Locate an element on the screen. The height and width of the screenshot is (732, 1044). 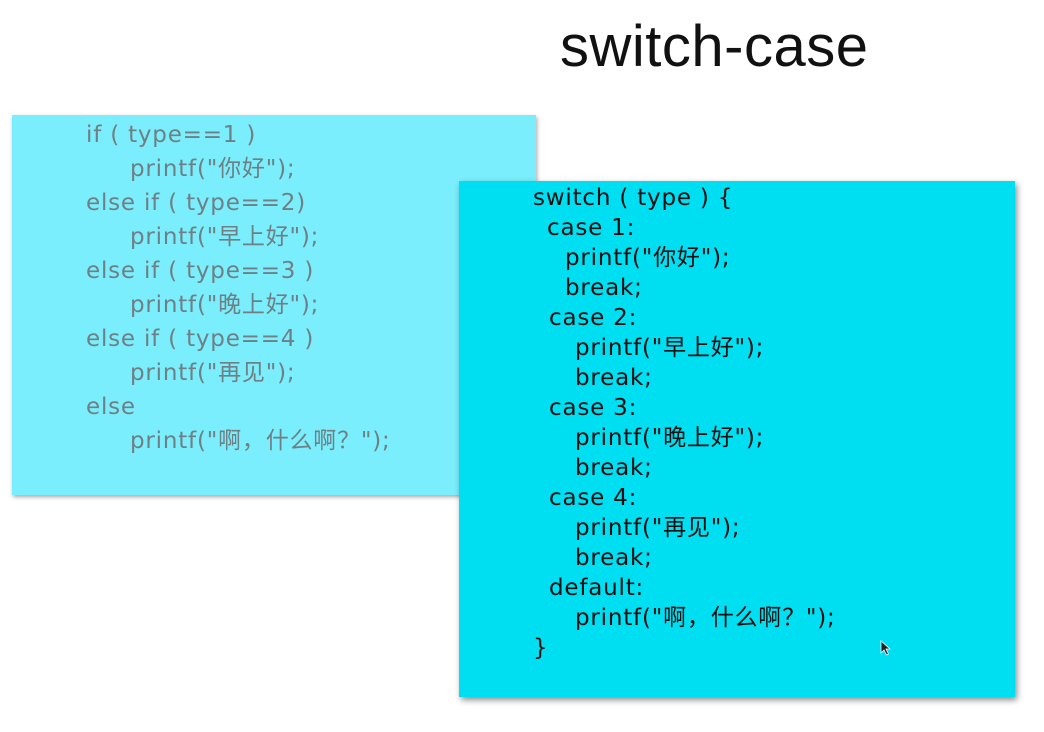
code-line: switch ( type ) { is located at coordinates (633, 198).